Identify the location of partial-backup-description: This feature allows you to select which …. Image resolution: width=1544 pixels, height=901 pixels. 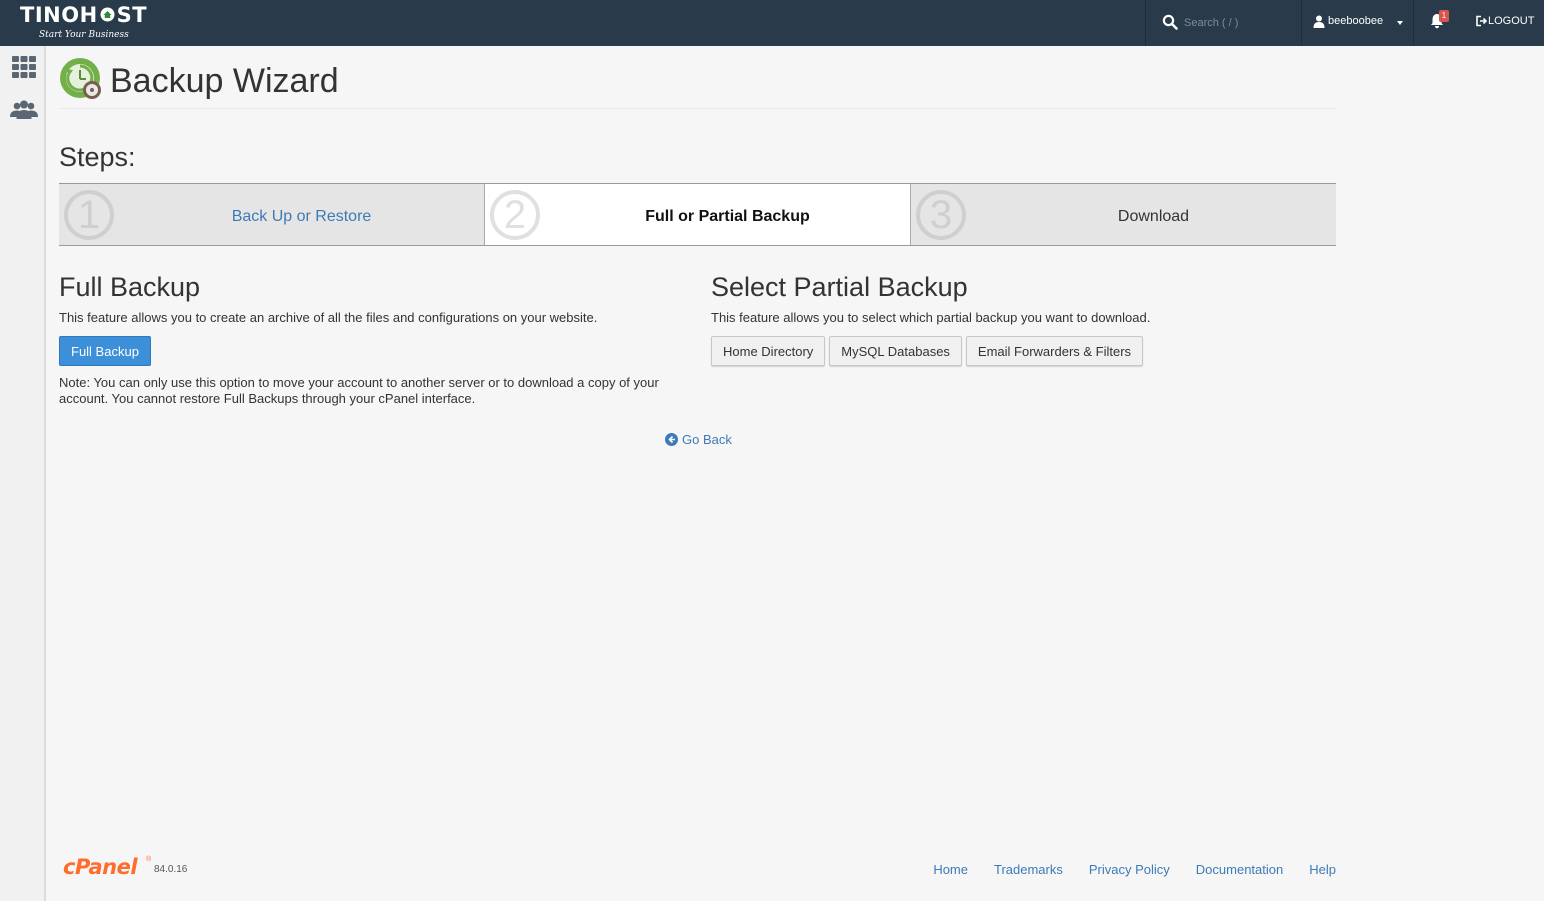
(931, 317).